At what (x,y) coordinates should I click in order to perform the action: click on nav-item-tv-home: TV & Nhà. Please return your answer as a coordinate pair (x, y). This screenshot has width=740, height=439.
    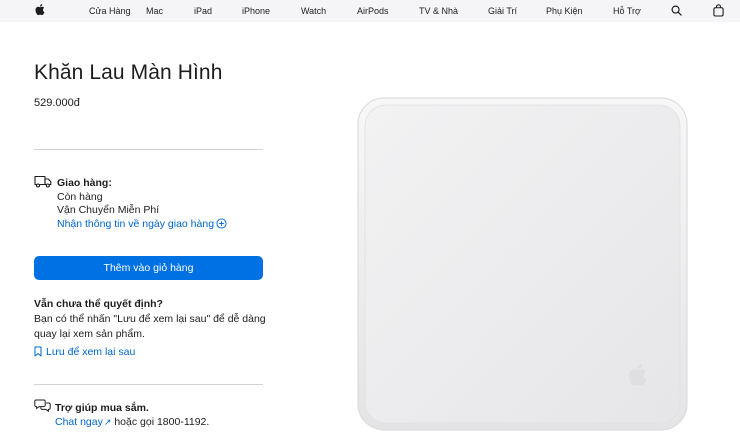
    Looking at the image, I should click on (438, 11).